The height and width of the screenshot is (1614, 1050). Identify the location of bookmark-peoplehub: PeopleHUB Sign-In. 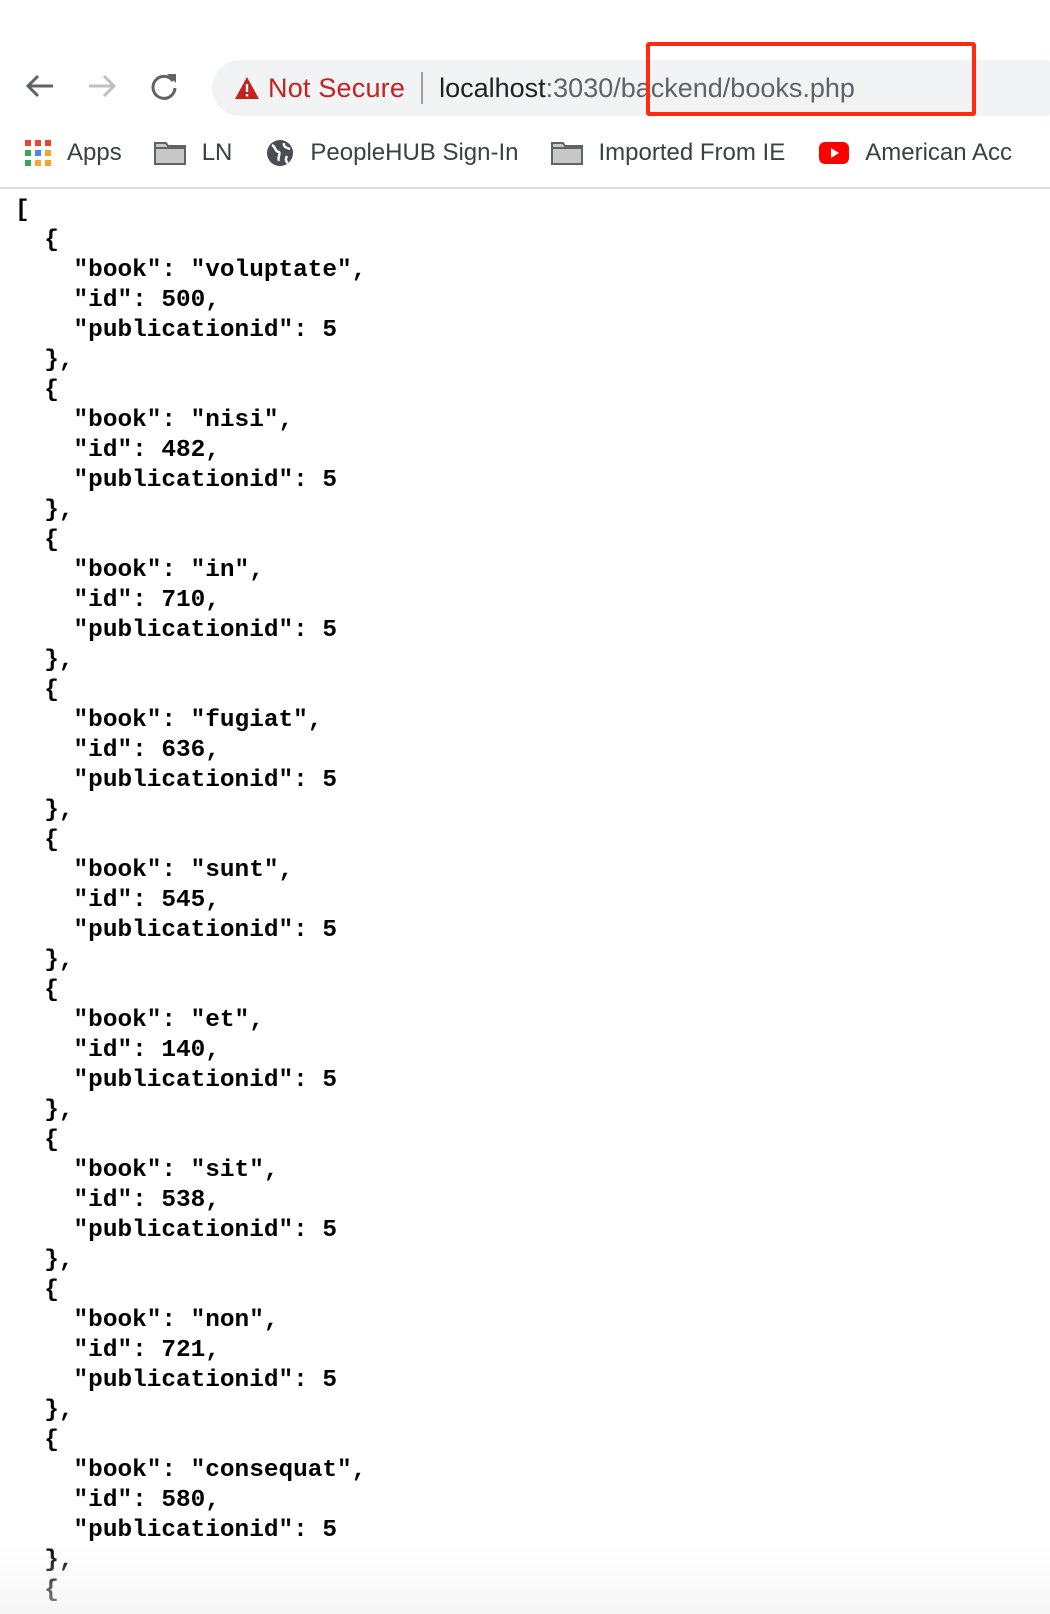
(392, 153).